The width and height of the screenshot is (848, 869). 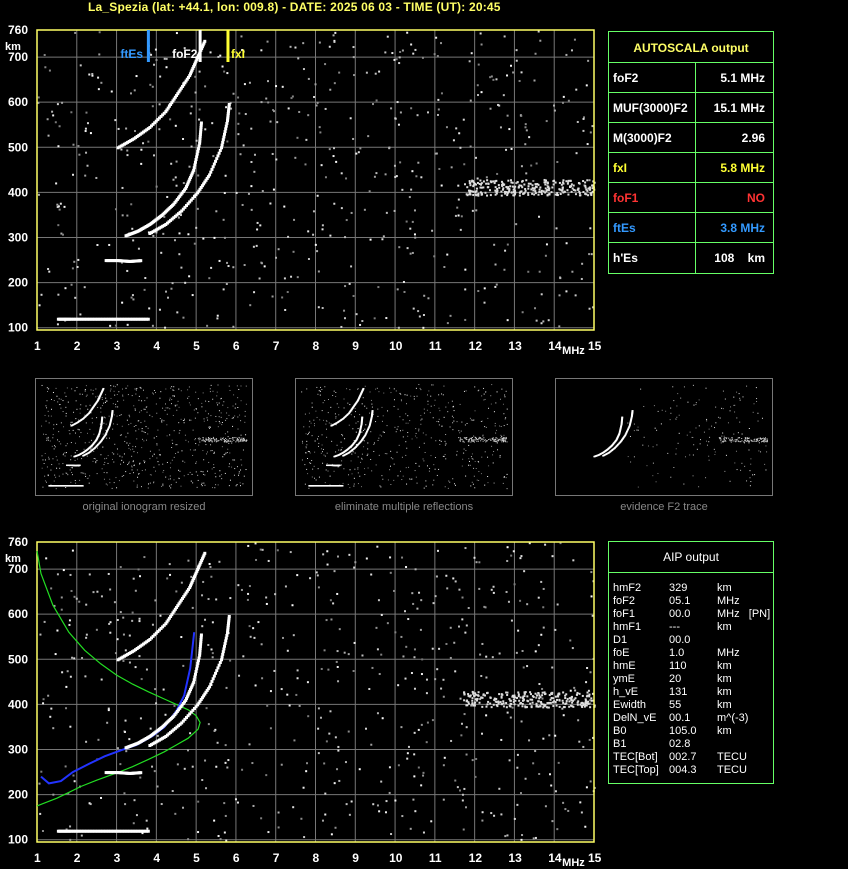 I want to click on autoscala-value: 5.1 MHz, so click(x=742, y=78).